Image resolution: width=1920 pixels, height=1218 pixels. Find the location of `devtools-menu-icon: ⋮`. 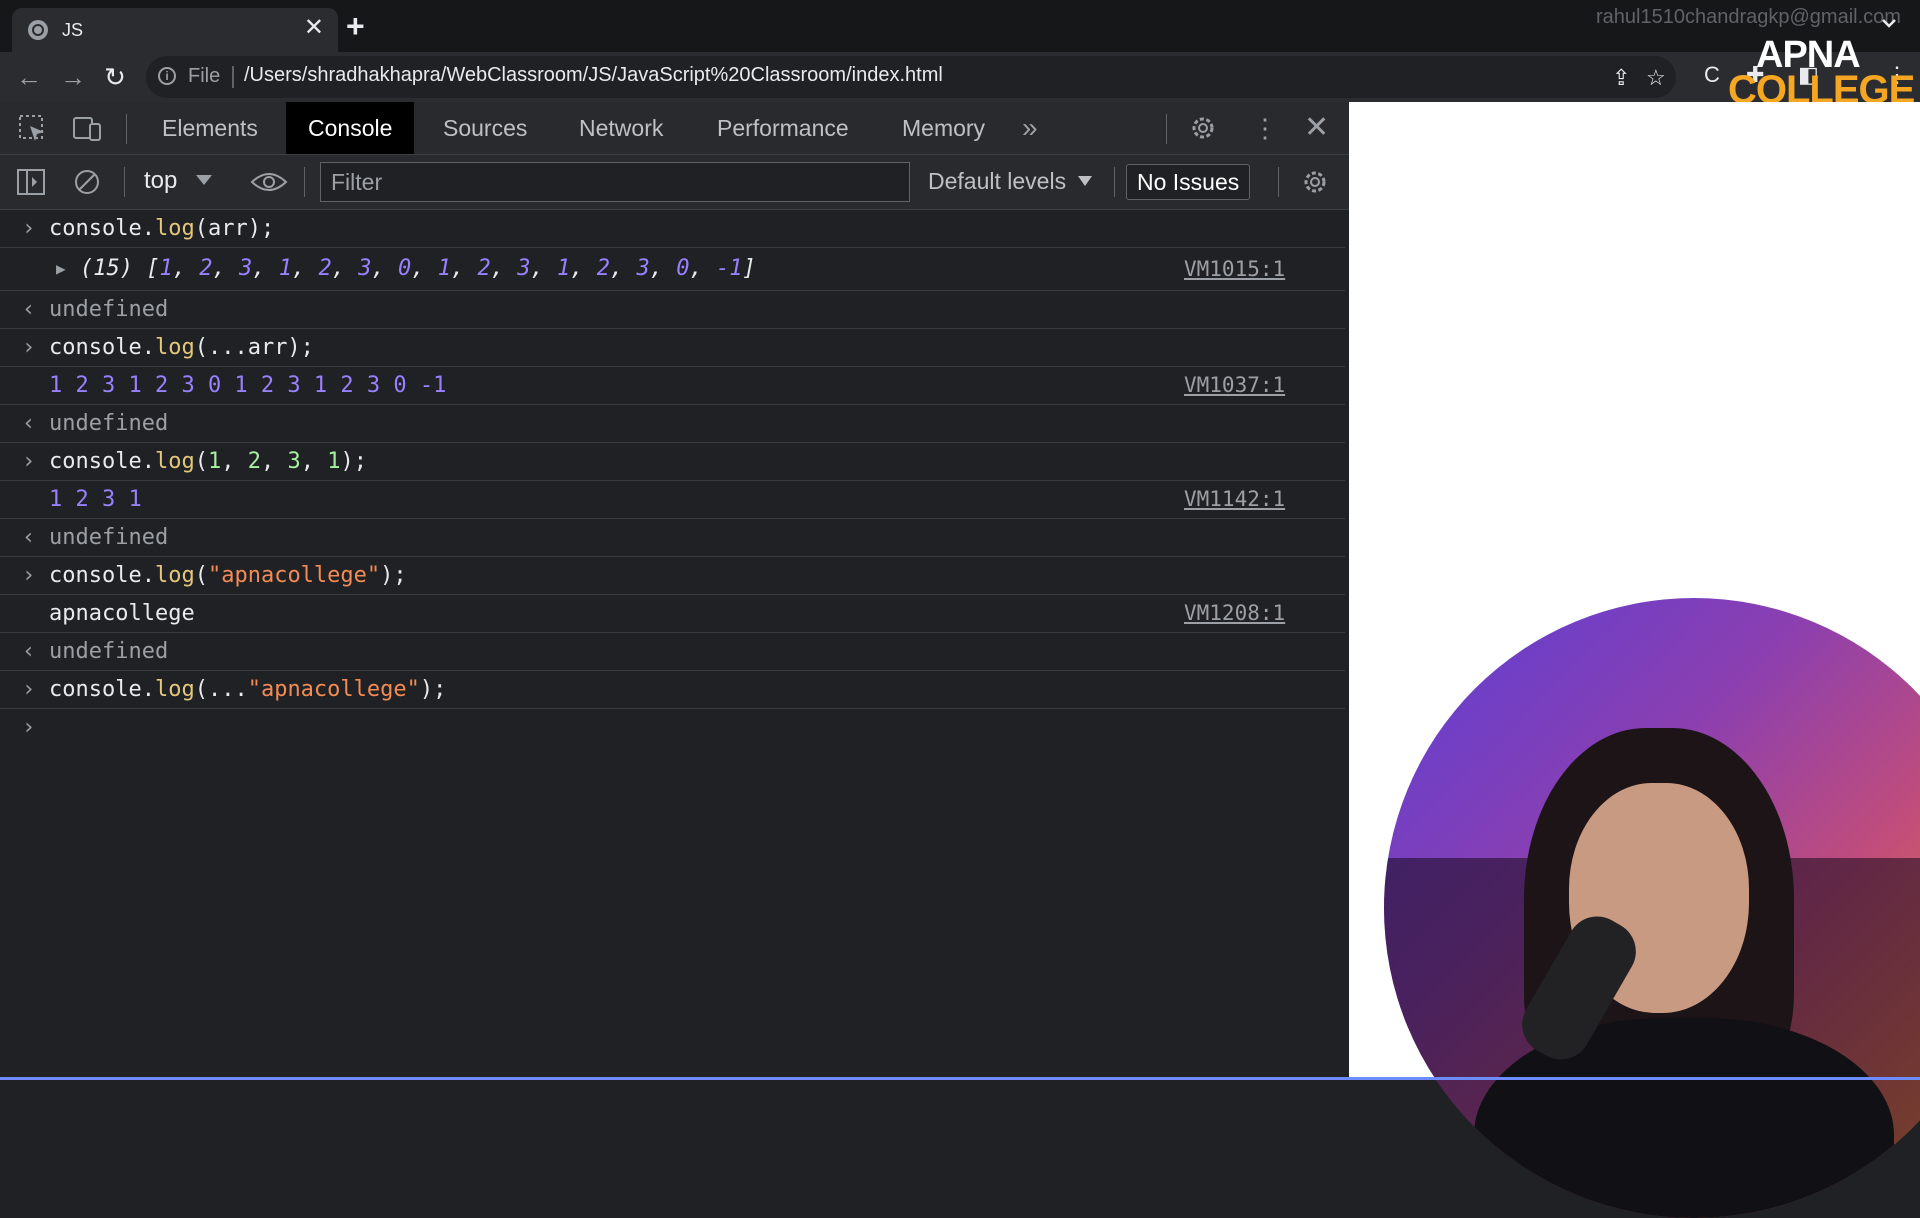

devtools-menu-icon: ⋮ is located at coordinates (1265, 128).